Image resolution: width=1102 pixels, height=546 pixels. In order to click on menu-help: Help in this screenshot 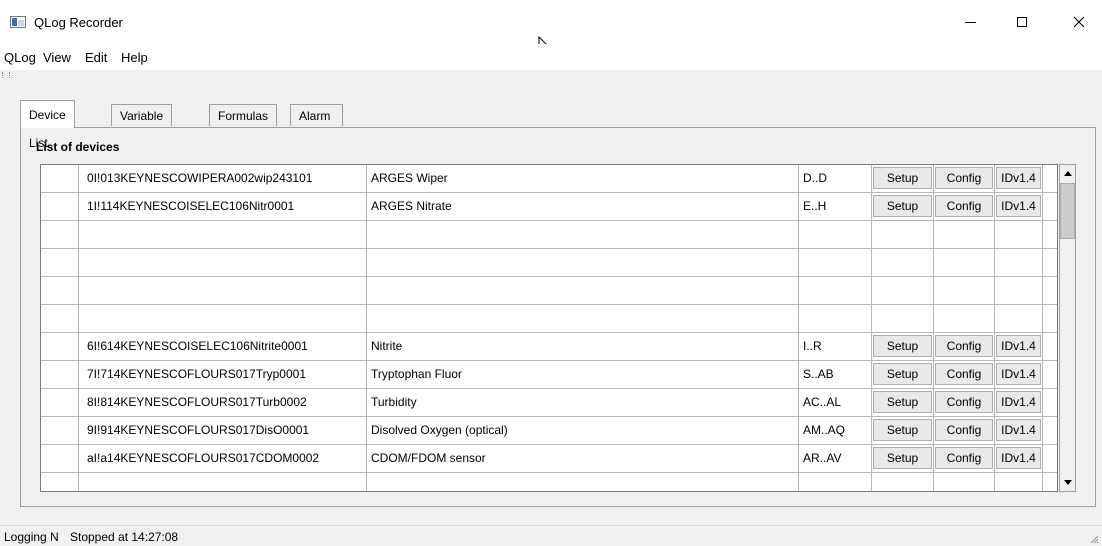, I will do `click(134, 57)`.